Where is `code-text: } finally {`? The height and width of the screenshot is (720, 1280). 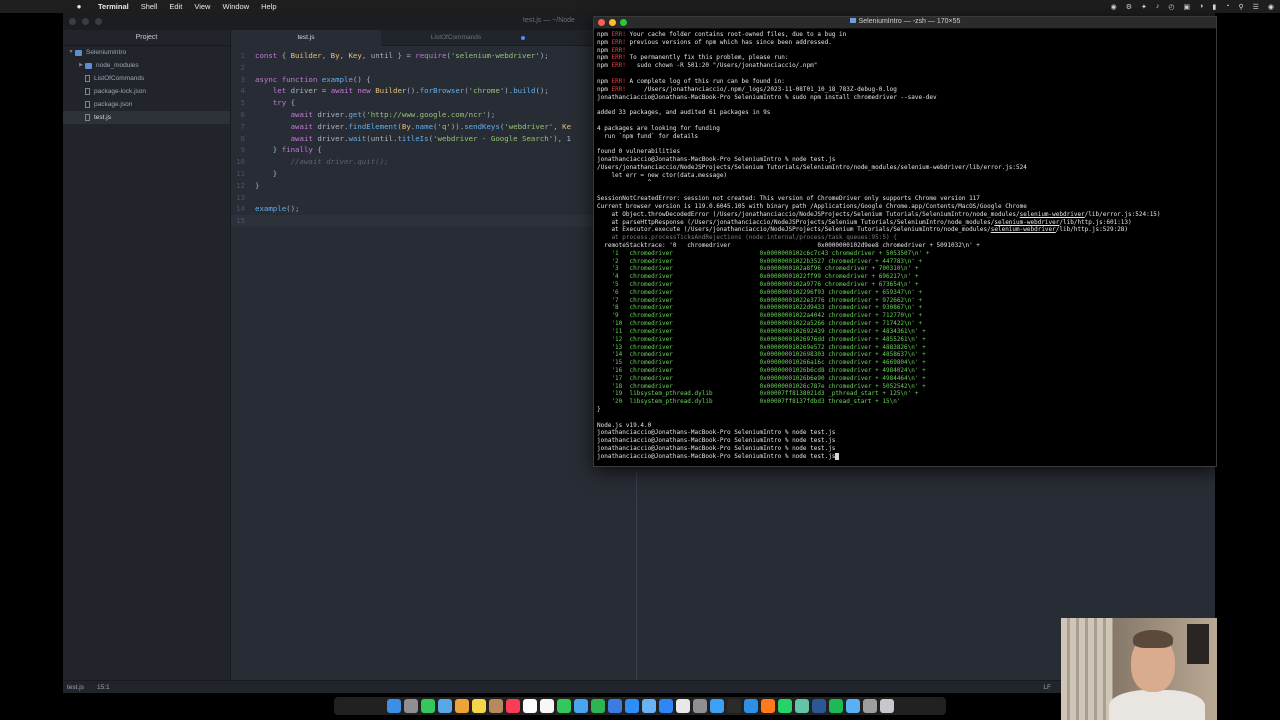
code-text: } finally { is located at coordinates (288, 150).